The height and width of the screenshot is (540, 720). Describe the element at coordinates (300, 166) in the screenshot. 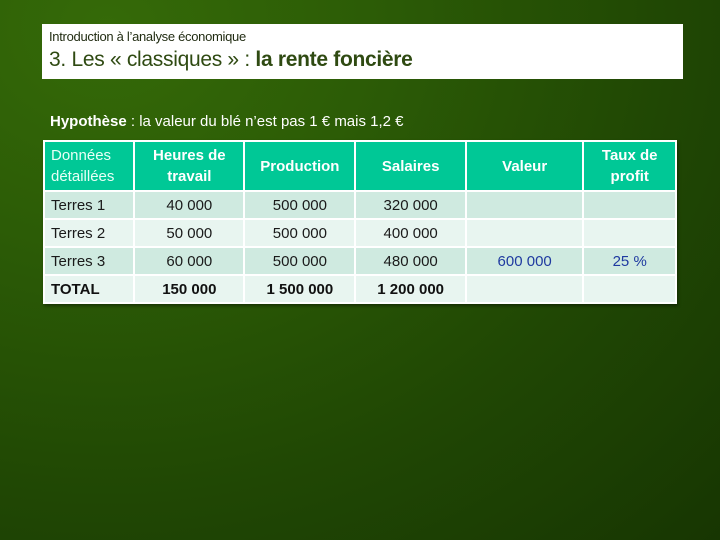

I see `header-production: Production` at that location.